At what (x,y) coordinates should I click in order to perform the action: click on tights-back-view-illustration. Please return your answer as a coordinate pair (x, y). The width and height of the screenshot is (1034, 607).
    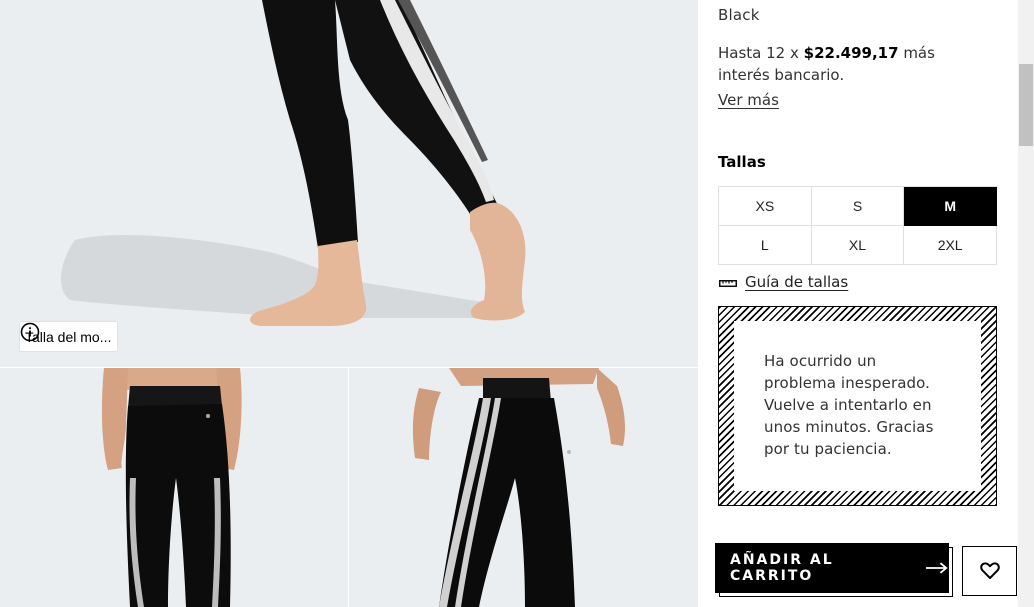
    Looking at the image, I should click on (171, 487).